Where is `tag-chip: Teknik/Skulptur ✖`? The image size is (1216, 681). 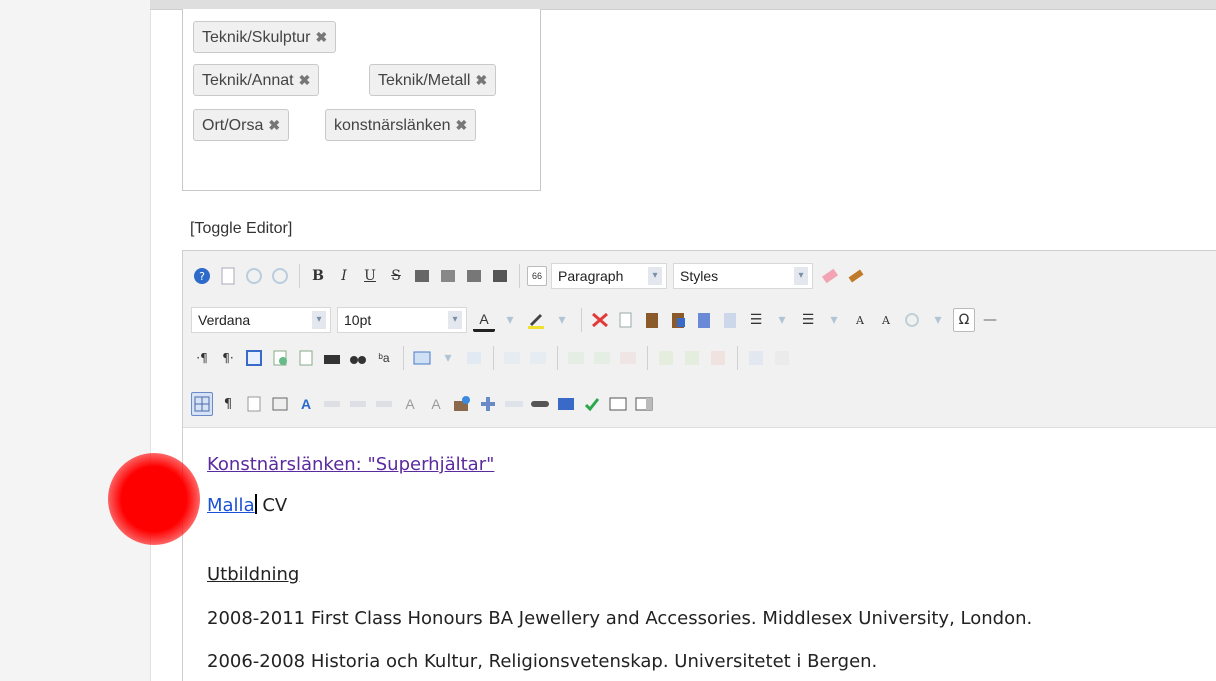 tag-chip: Teknik/Skulptur ✖ is located at coordinates (265, 37).